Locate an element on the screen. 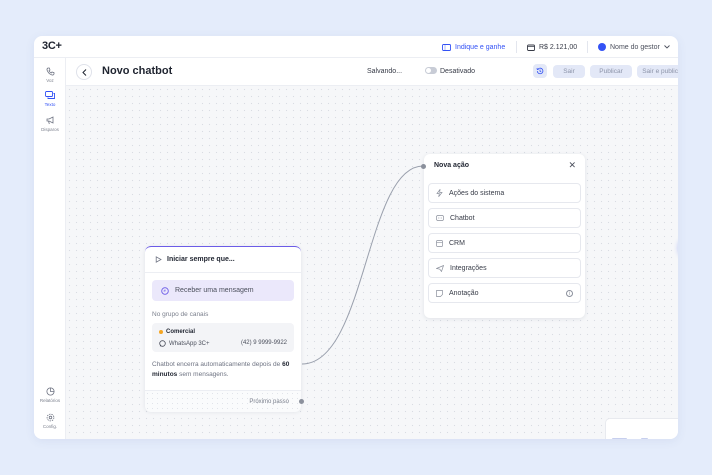 The height and width of the screenshot is (475, 712). start-node-footer: Próximo passo is located at coordinates (223, 401).